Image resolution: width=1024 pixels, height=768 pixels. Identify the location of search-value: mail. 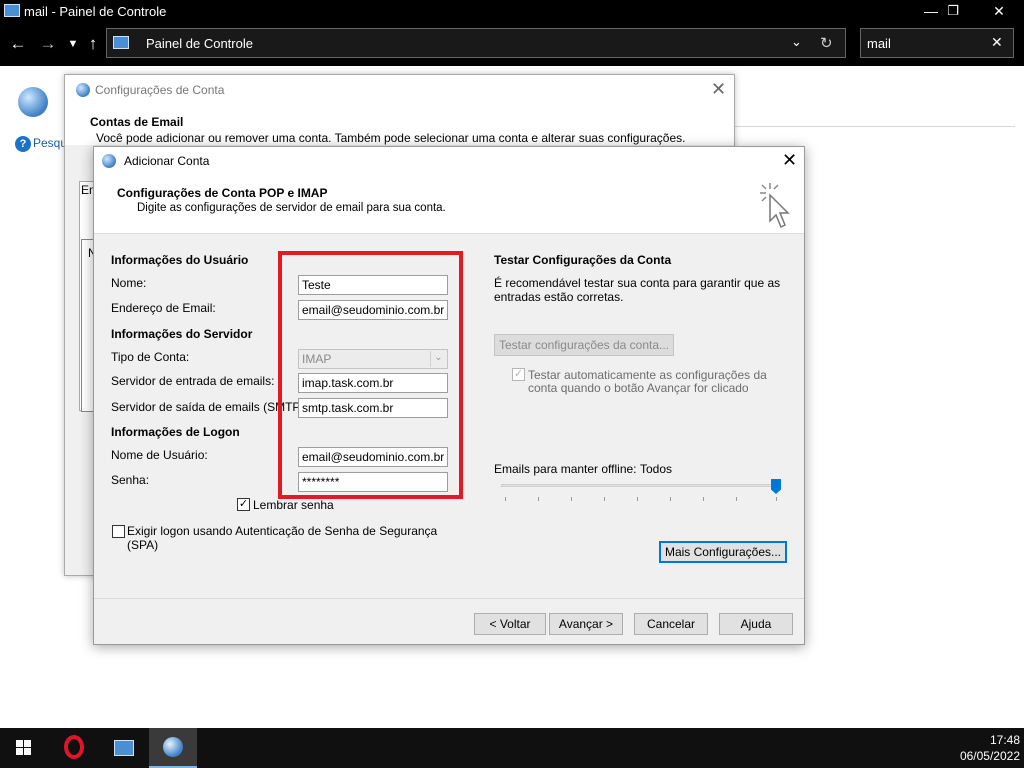
(879, 43).